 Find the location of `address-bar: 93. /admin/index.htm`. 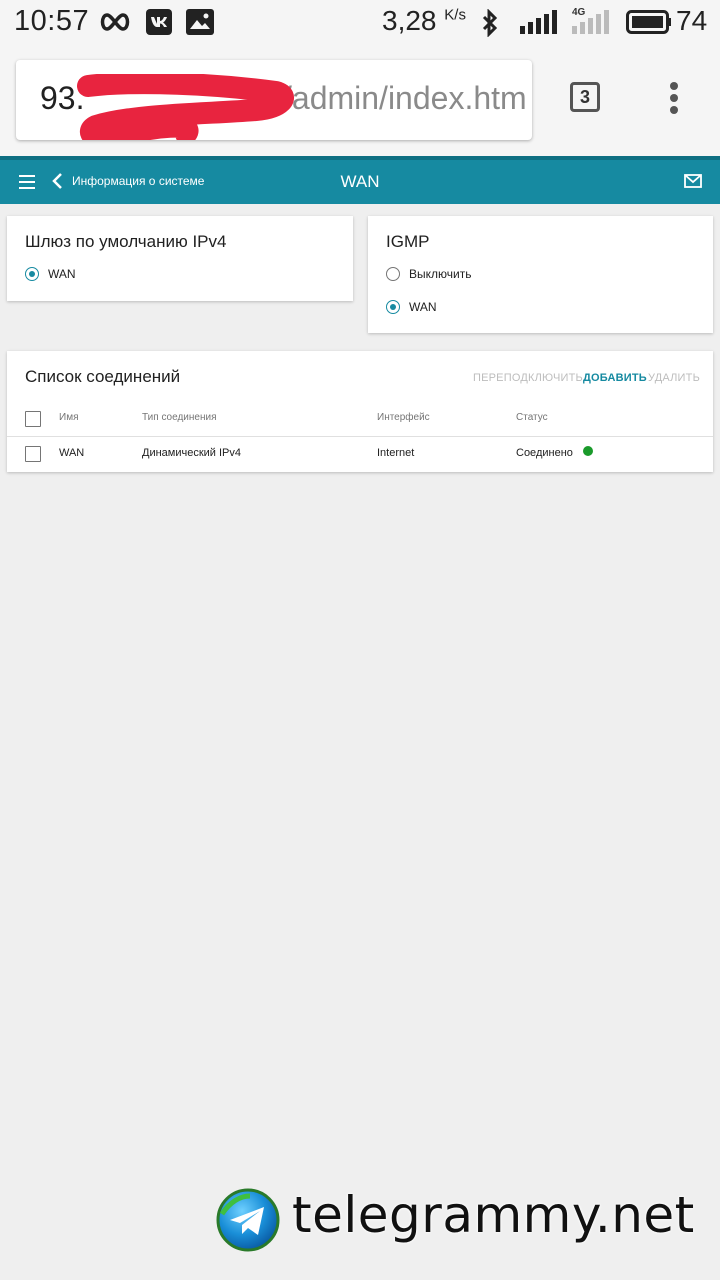

address-bar: 93. /admin/index.htm is located at coordinates (274, 100).